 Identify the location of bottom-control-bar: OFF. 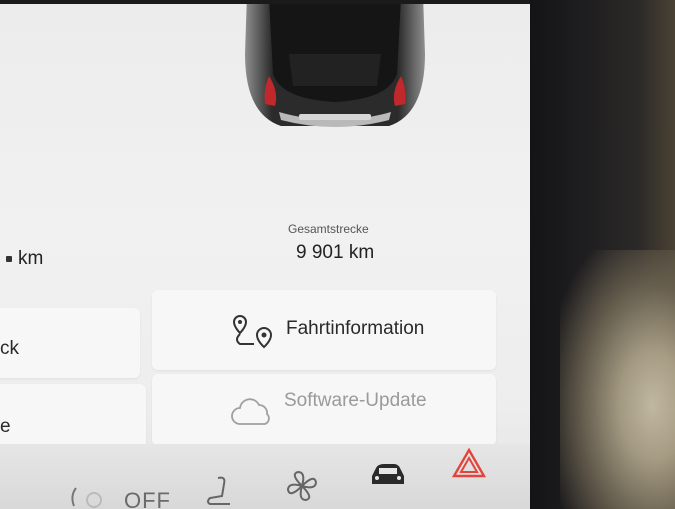
(265, 476).